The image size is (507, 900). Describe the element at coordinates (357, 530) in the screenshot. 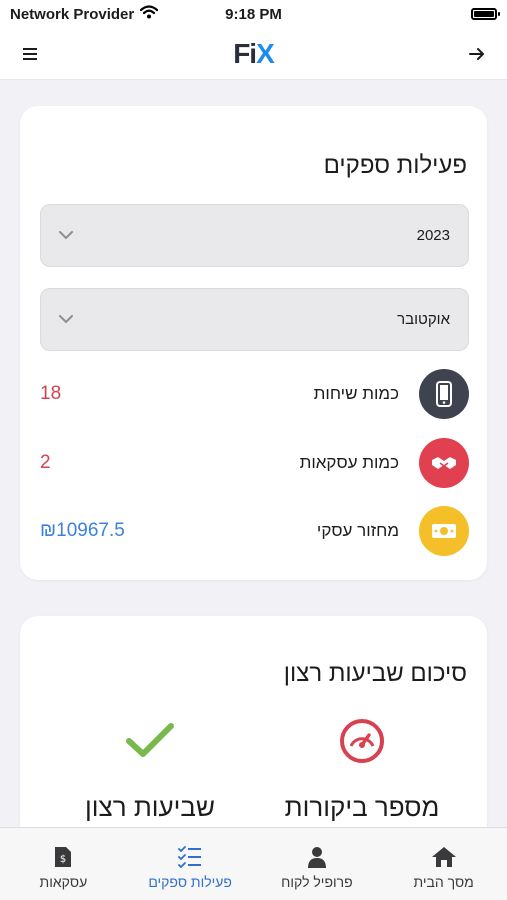

I see `stat-label: מחזור עסקי` at that location.